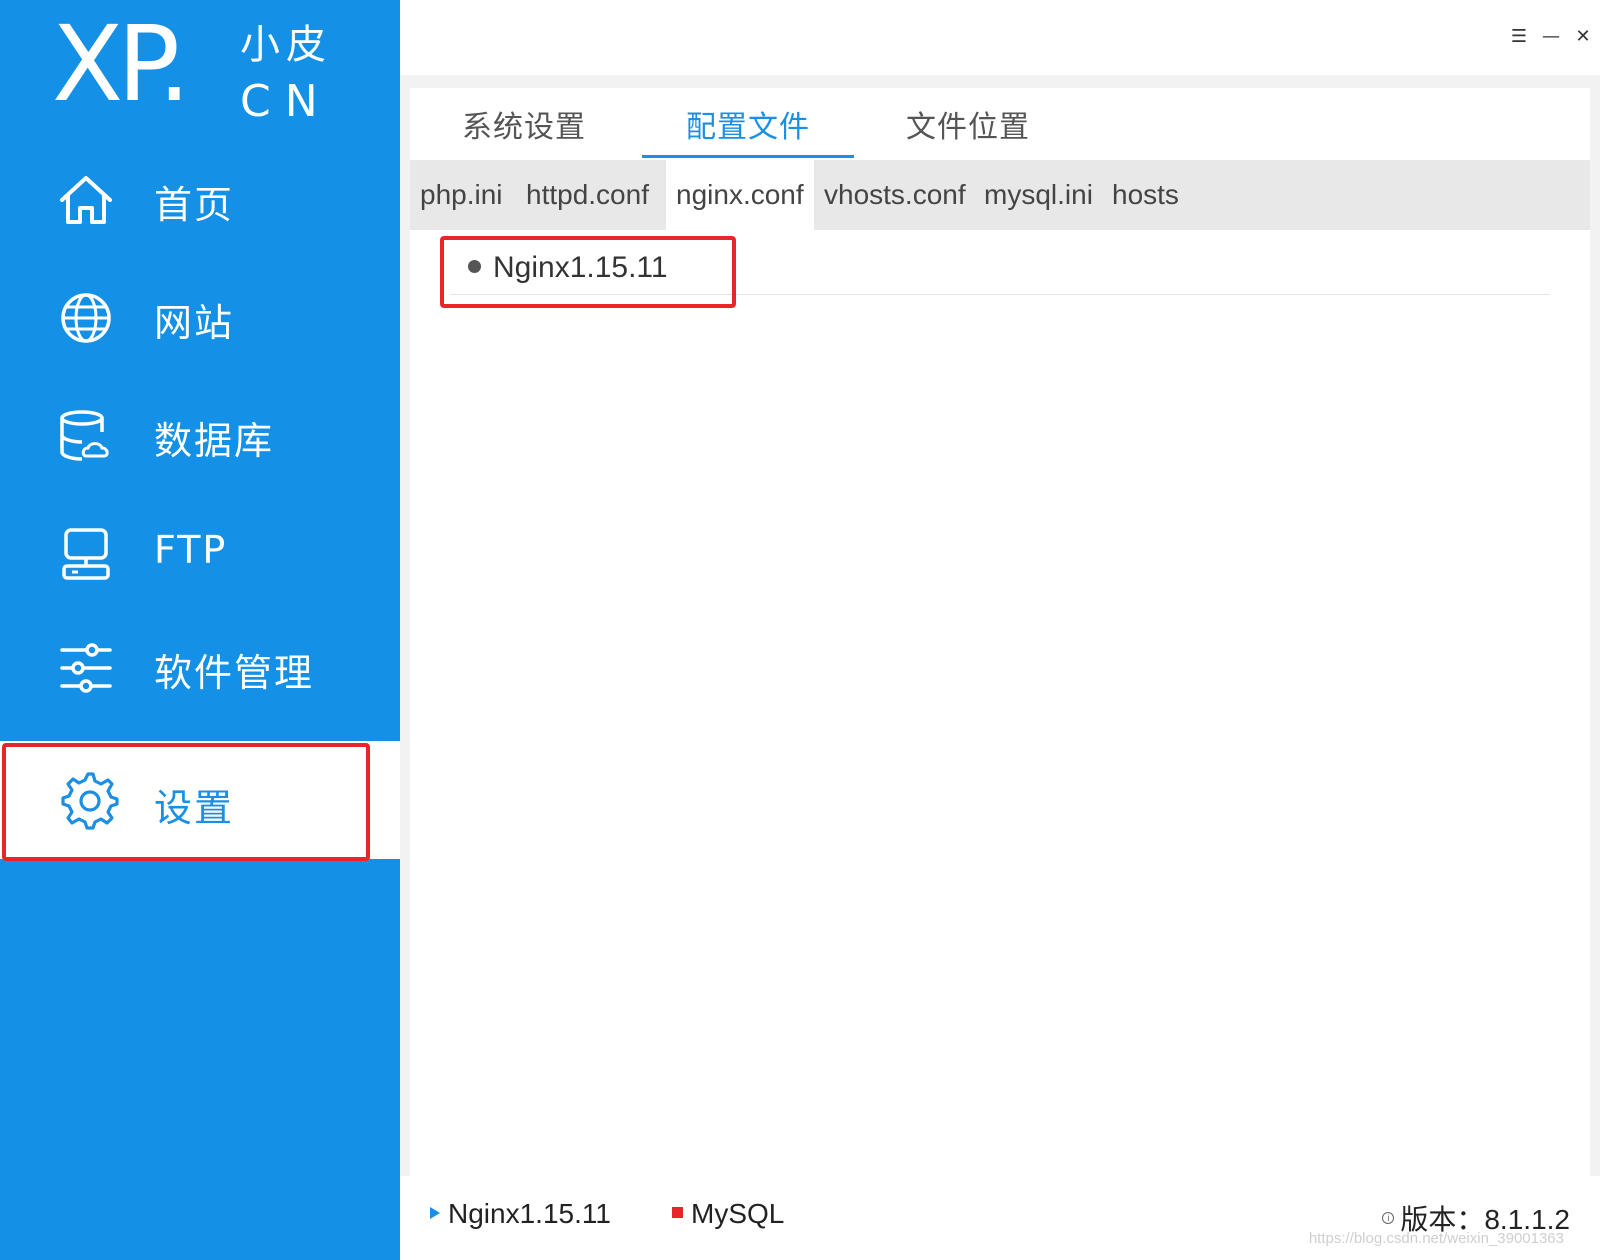 This screenshot has width=1600, height=1260. Describe the element at coordinates (474, 266) in the screenshot. I see `bullet-icon` at that location.